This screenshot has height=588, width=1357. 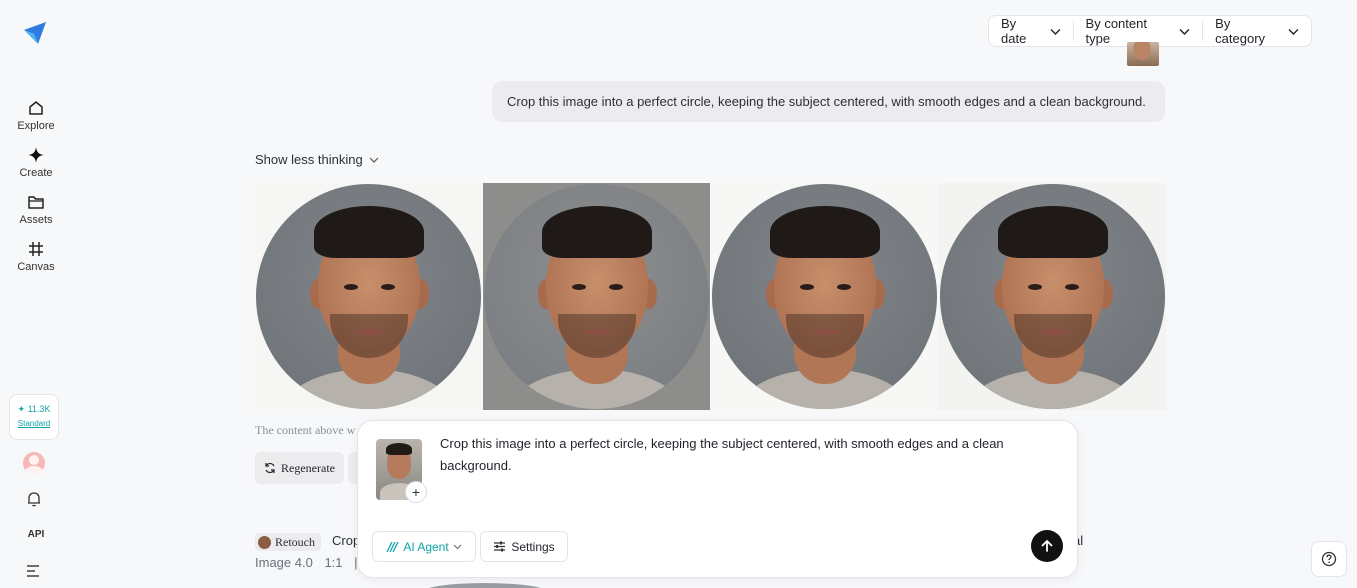 What do you see at coordinates (36, 126) in the screenshot?
I see `sidebar-item-label: Explore` at bounding box center [36, 126].